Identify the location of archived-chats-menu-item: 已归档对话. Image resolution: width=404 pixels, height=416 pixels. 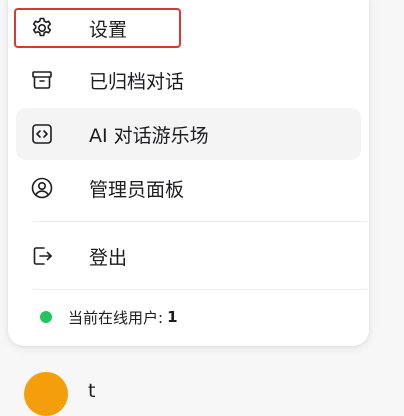
(188, 80).